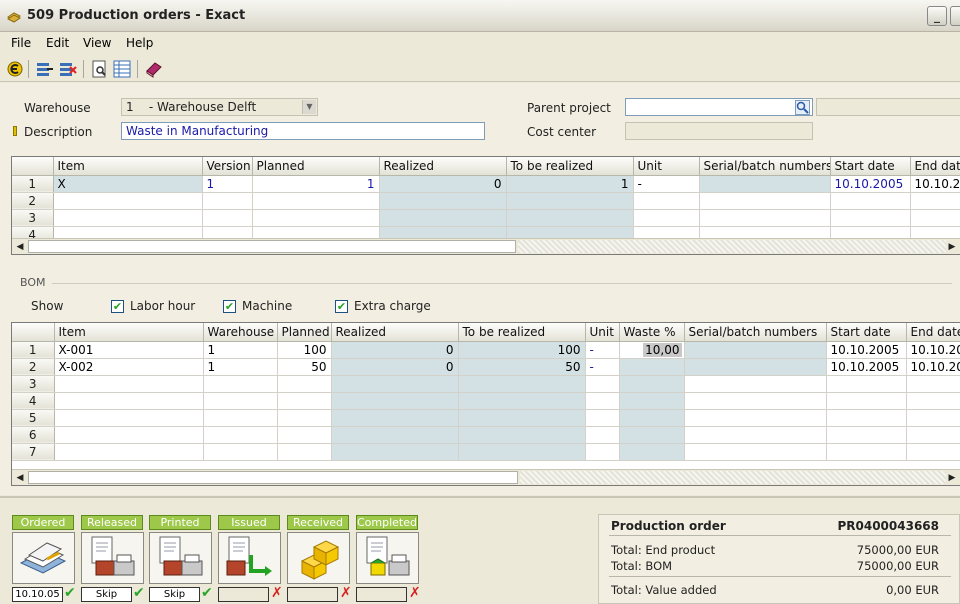  I want to click on scrollbar-track, so click(733, 477).